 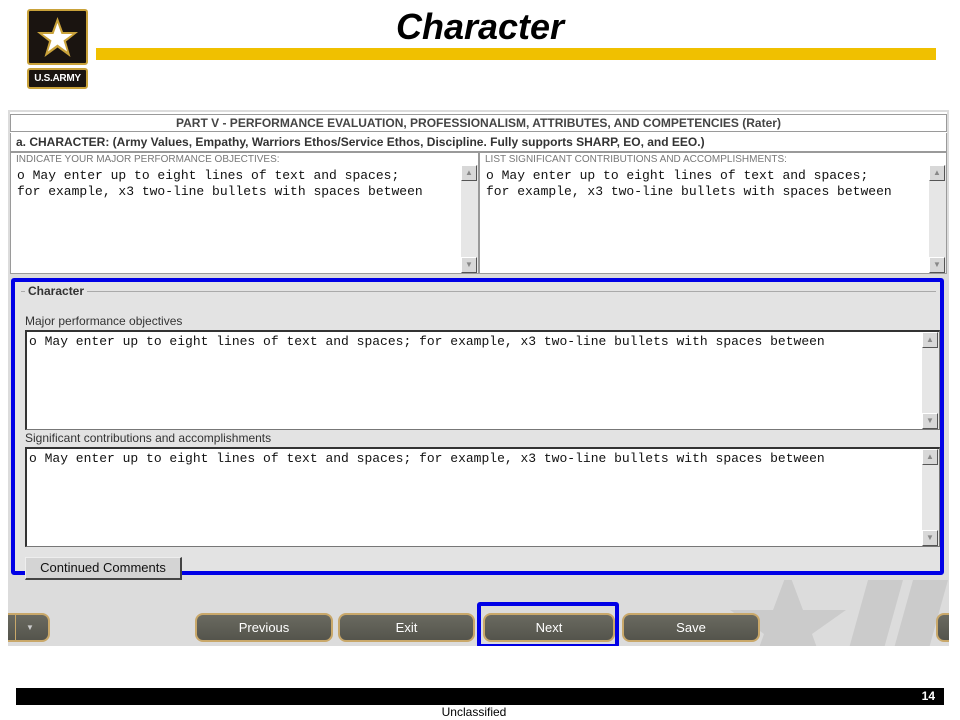 I want to click on objectives-label: Major performance objectives, so click(x=104, y=321).